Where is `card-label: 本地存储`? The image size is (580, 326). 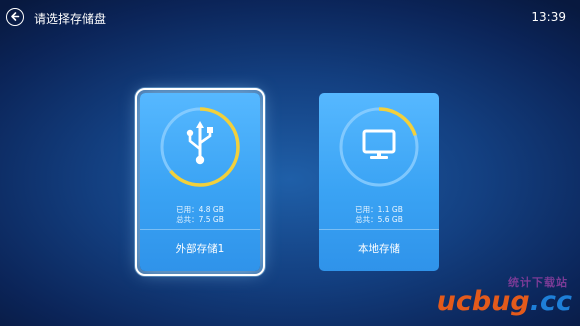
card-label: 本地存储 is located at coordinates (379, 249).